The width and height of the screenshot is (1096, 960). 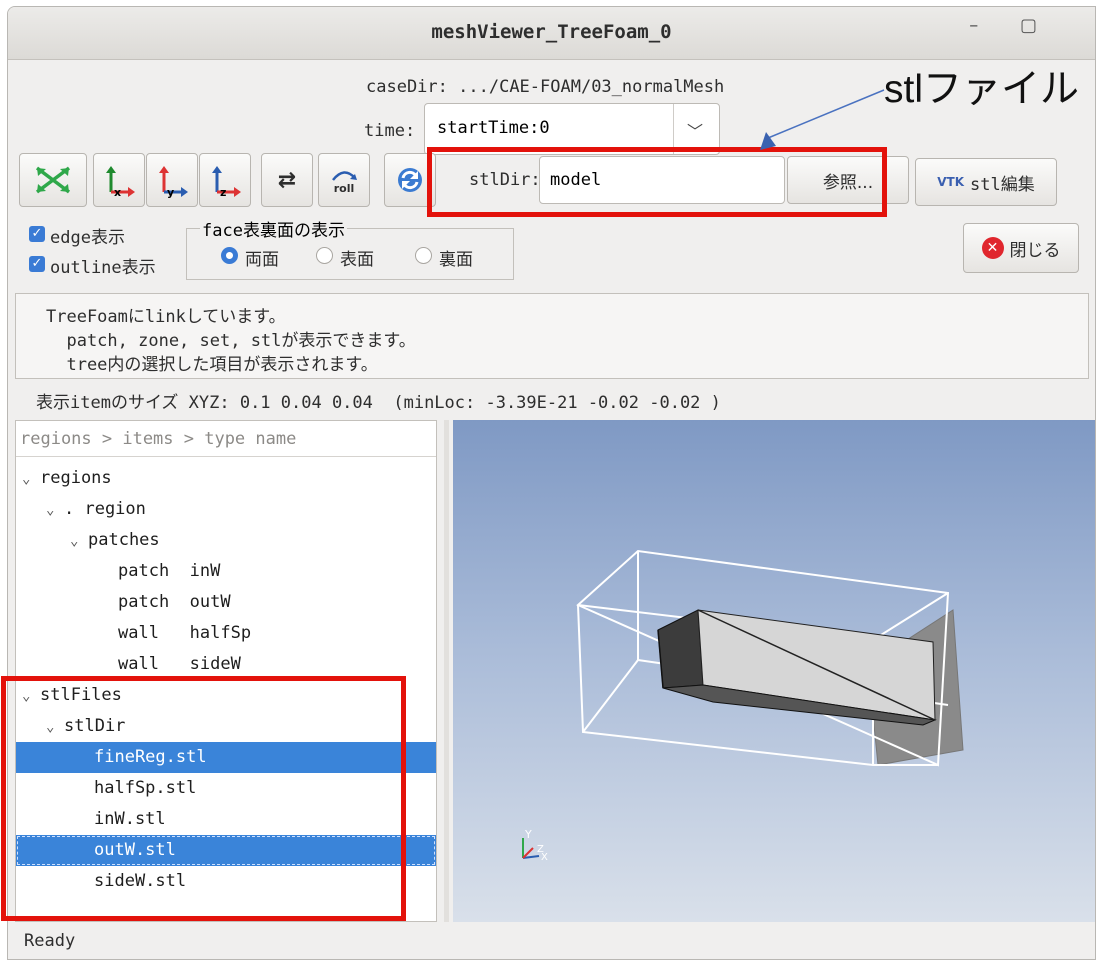 I want to click on tree-row: wall halfSp, so click(x=226, y=633).